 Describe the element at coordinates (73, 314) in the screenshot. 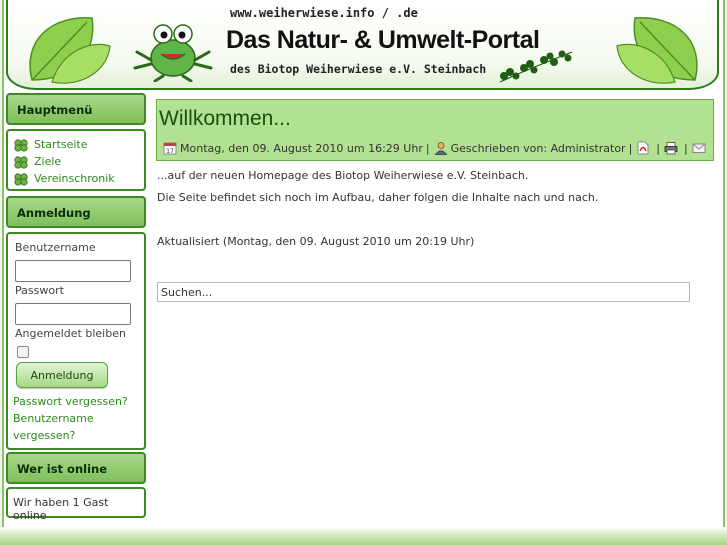

I see `password-input` at that location.